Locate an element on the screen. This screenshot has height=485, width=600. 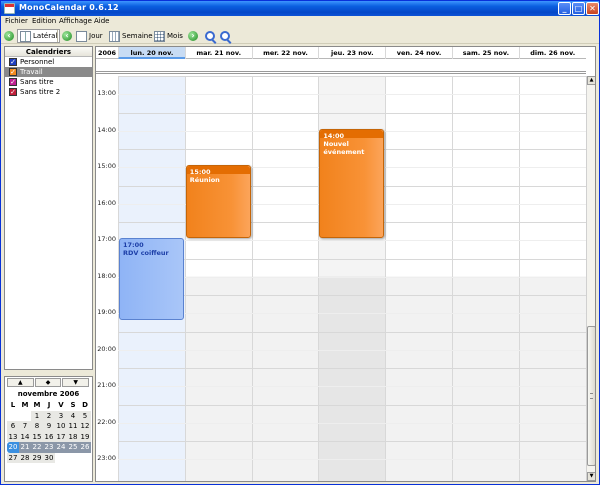
zoom-out-button is located at coordinates (225, 36).